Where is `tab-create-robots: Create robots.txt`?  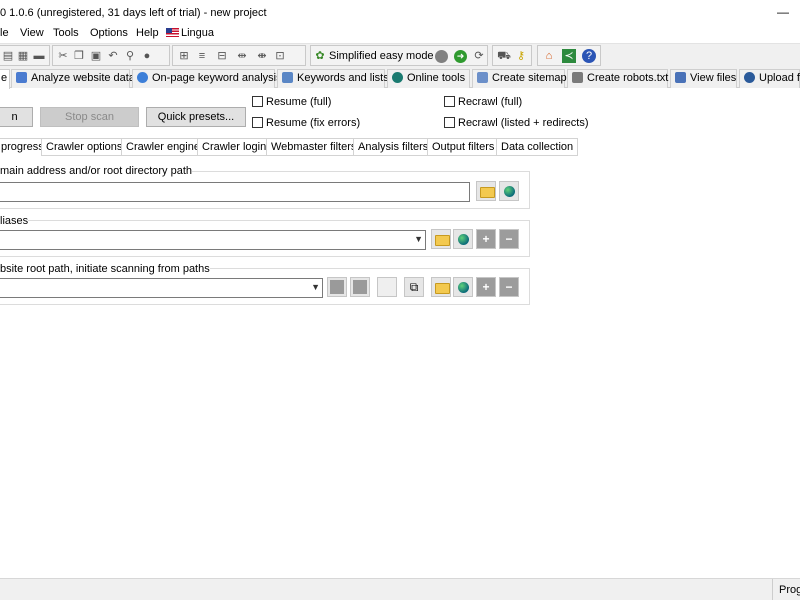
tab-create-robots: Create robots.txt is located at coordinates (617, 78).